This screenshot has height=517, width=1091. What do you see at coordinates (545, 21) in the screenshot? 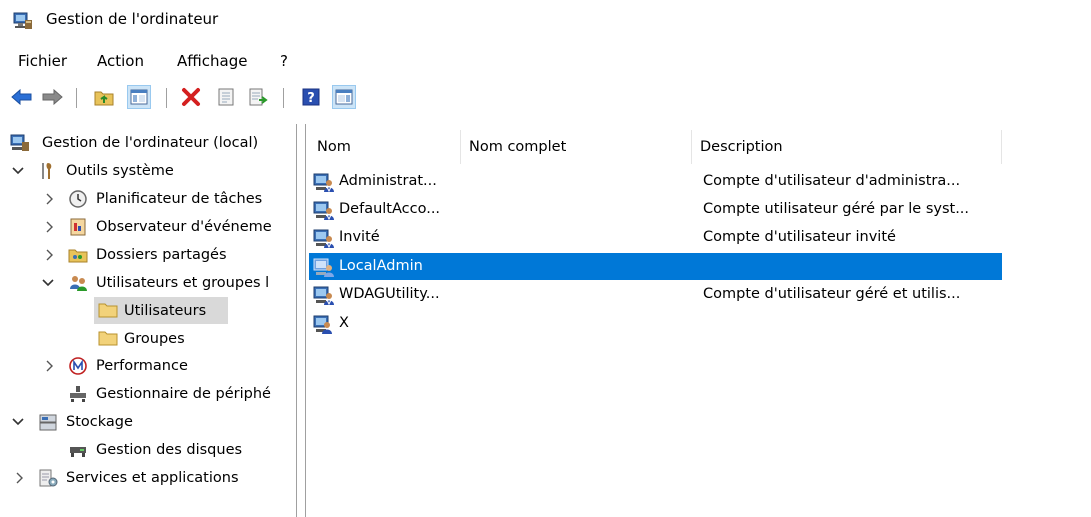
I see `title-bar: Gestion de l'ordinateur` at bounding box center [545, 21].